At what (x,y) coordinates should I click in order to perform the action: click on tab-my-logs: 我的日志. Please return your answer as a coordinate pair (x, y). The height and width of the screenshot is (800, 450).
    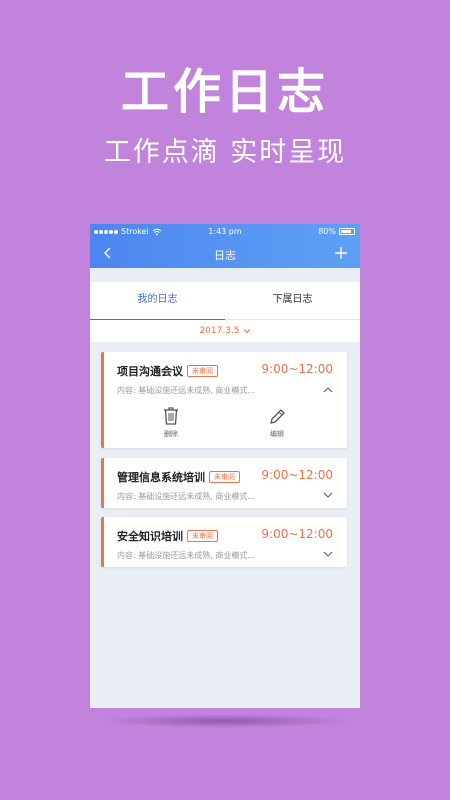
    Looking at the image, I should click on (157, 301).